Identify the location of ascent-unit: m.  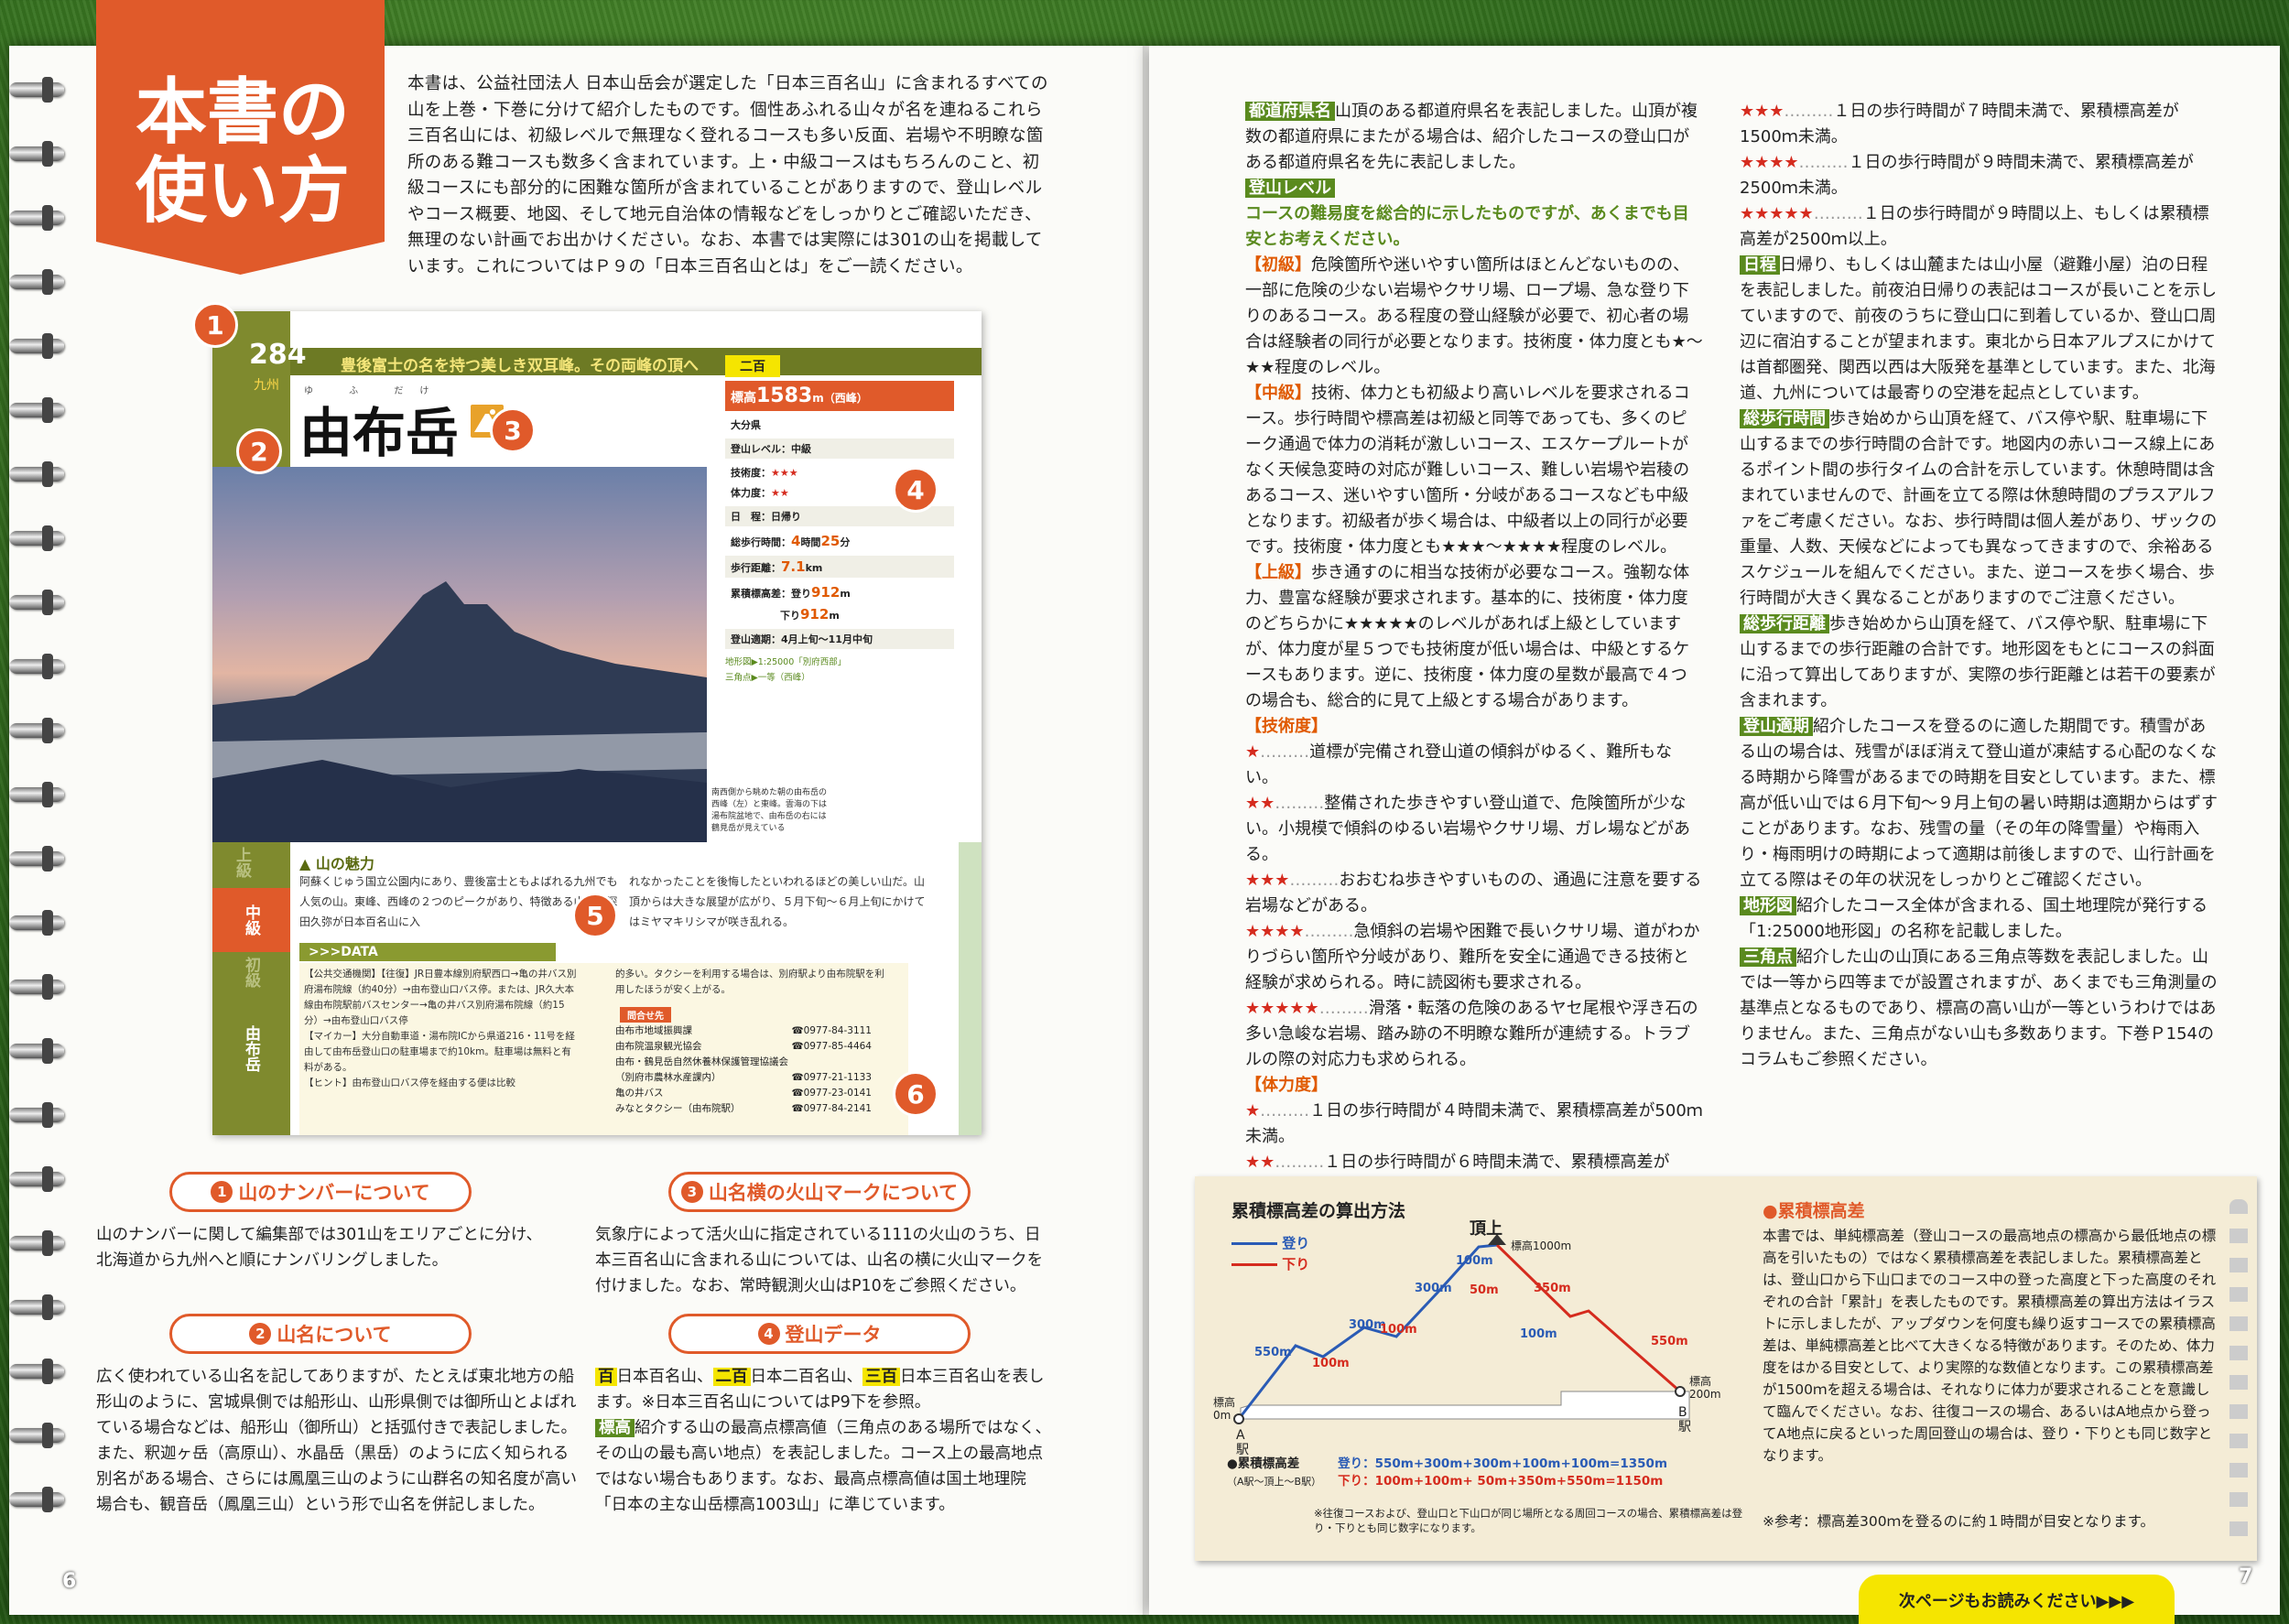
(845, 594).